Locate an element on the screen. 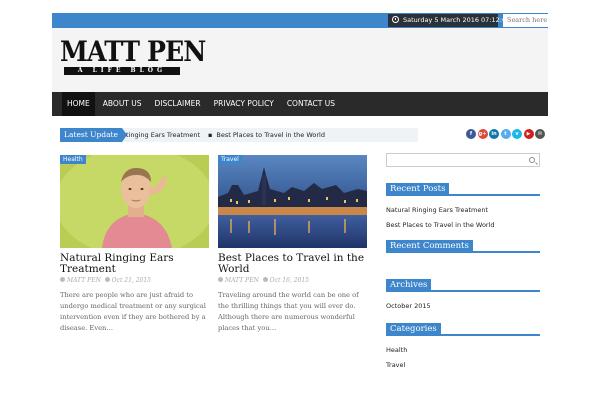  archives-list: October 2015 is located at coordinates (463, 306).